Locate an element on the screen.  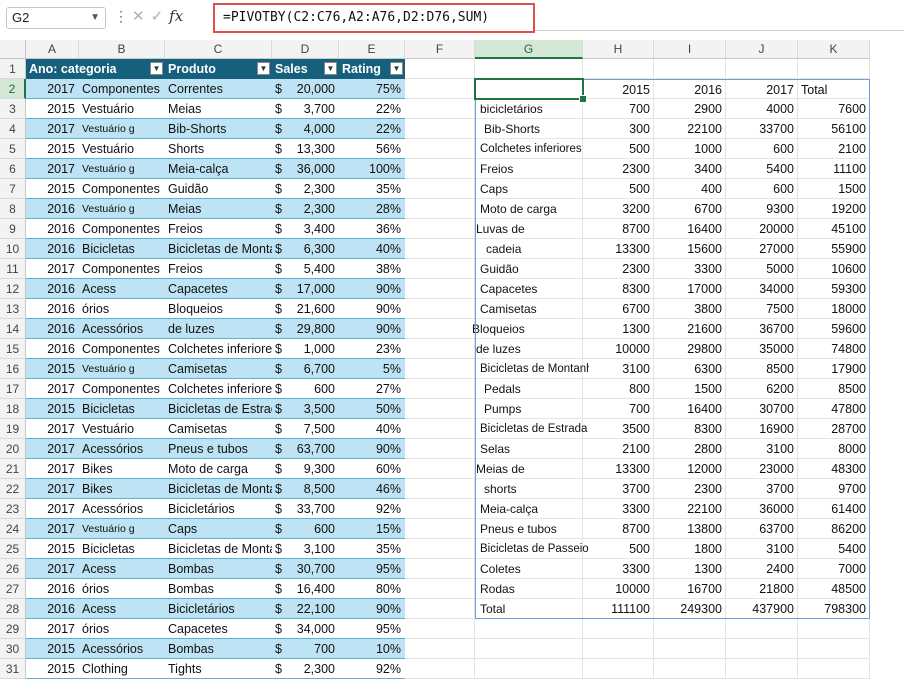
table-header-cell: Sales ▼ is located at coordinates (305, 69).